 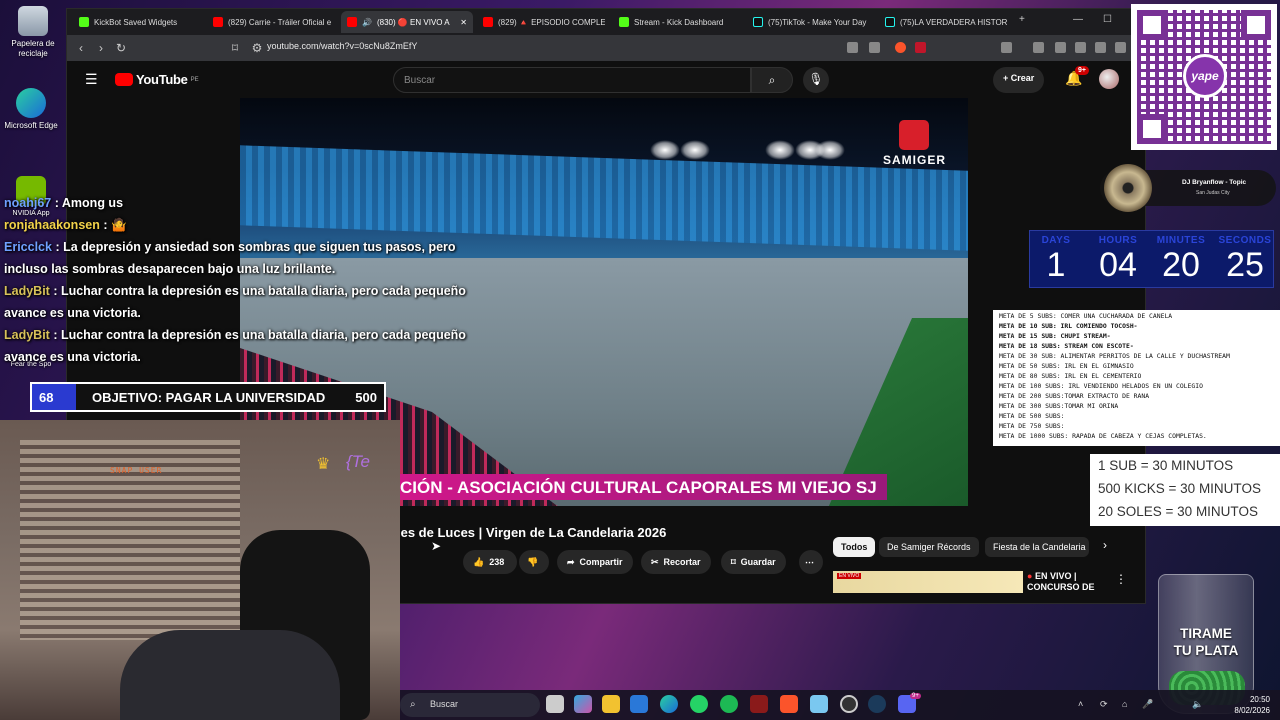 I want to click on youtube-logo: YouTube PE, so click(x=157, y=79).